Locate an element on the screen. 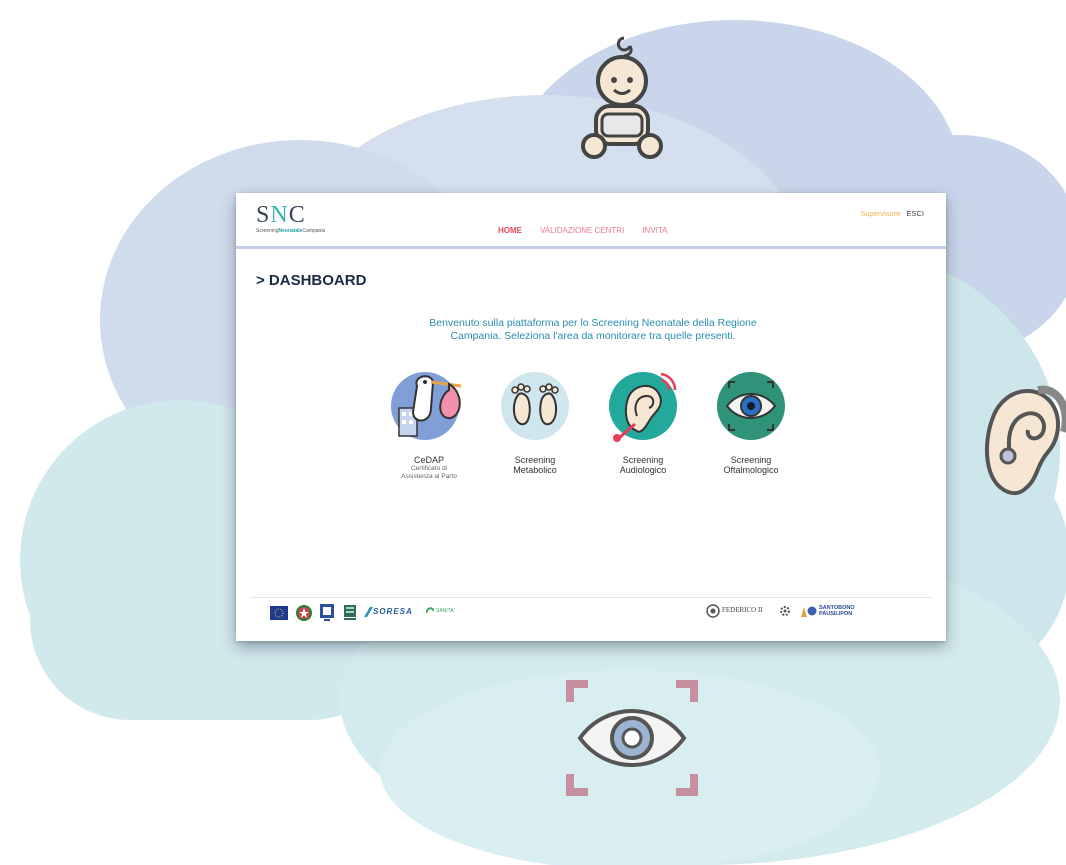  italy-emblem-logo is located at coordinates (304, 613).